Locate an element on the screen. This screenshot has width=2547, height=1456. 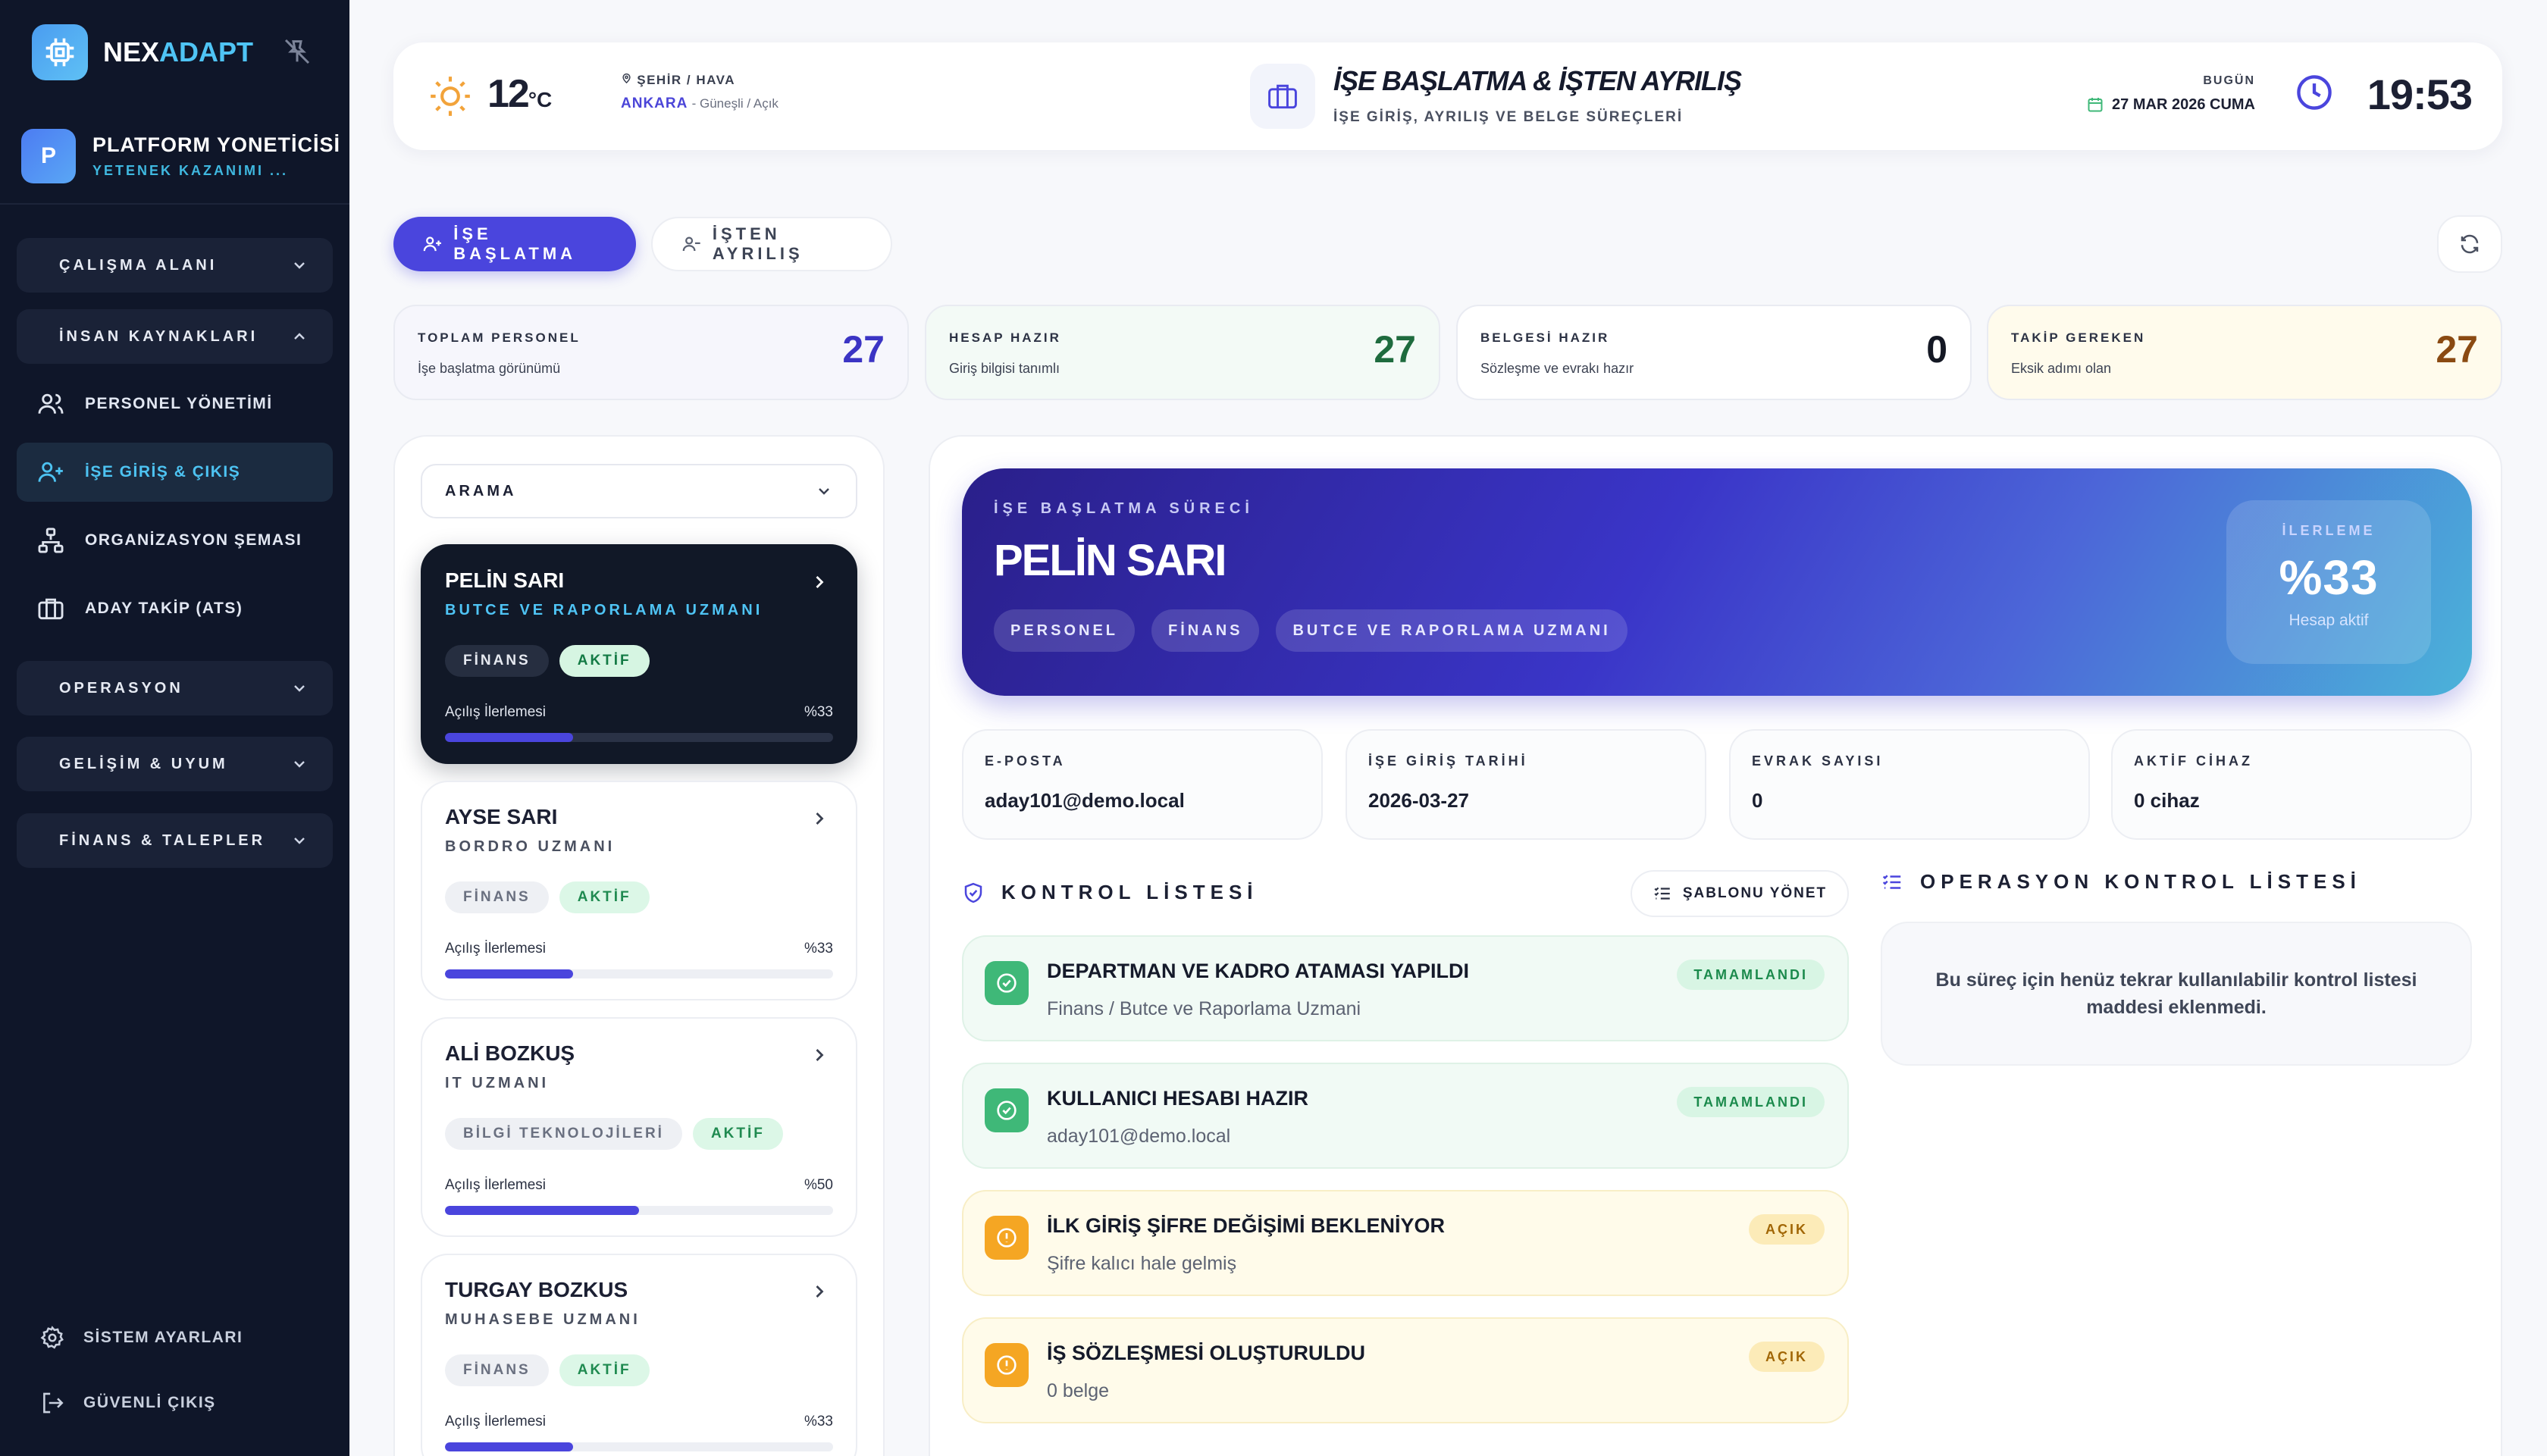
person-full-name: PELİN SARI is located at coordinates (1110, 560).